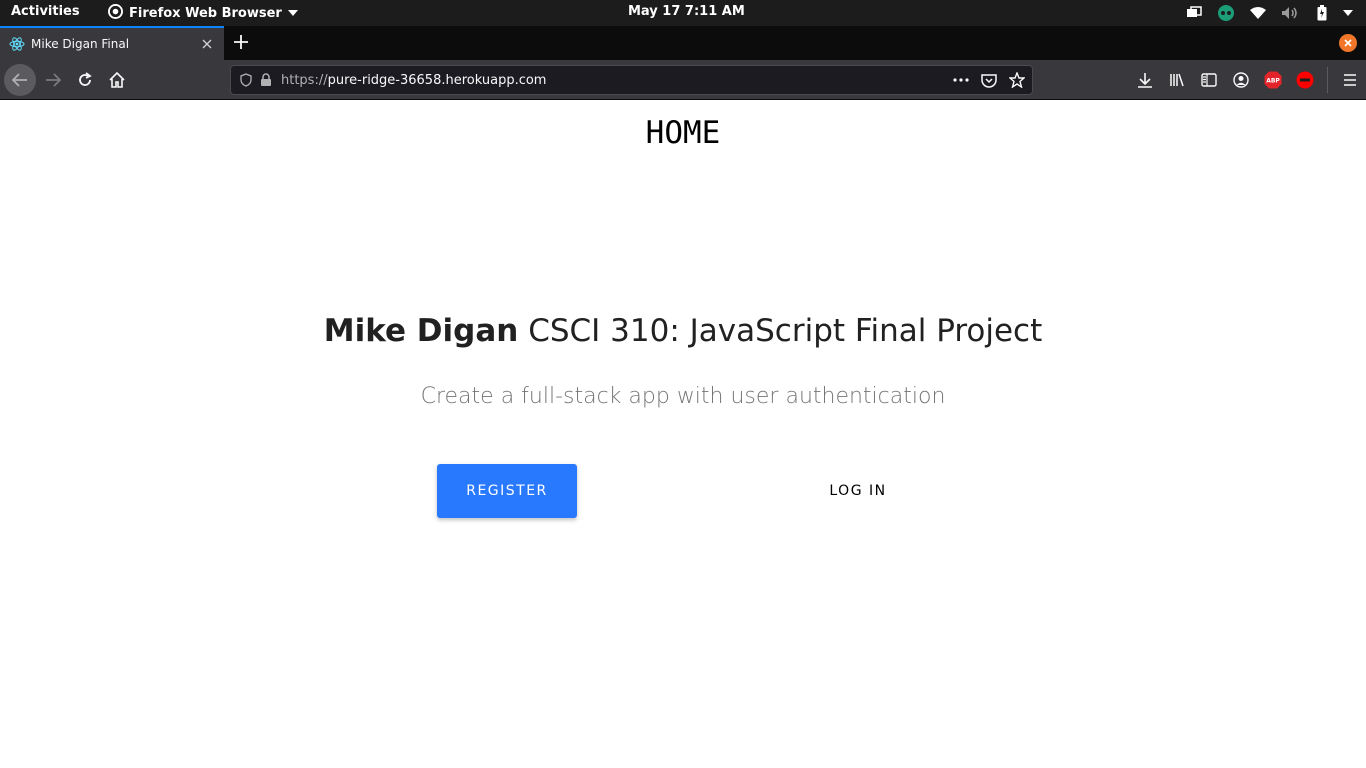 Image resolution: width=1366 pixels, height=768 pixels. Describe the element at coordinates (961, 80) in the screenshot. I see `page-actions-icon` at that location.